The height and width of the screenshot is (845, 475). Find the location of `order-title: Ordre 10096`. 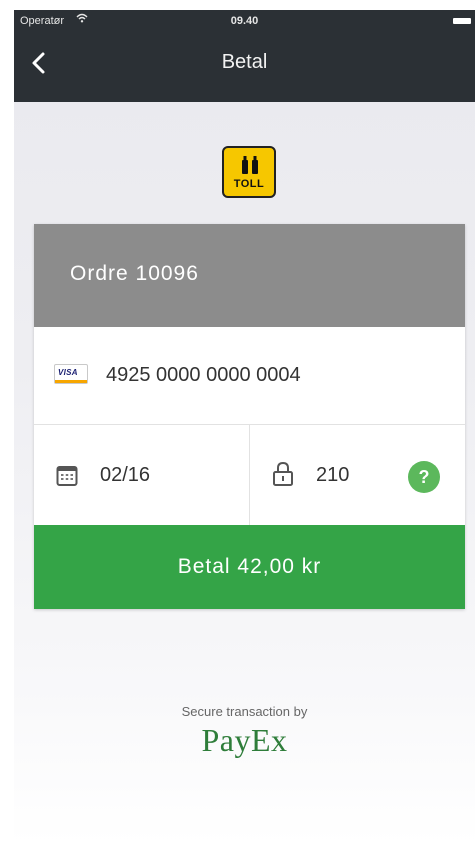

order-title: Ordre 10096 is located at coordinates (134, 273).